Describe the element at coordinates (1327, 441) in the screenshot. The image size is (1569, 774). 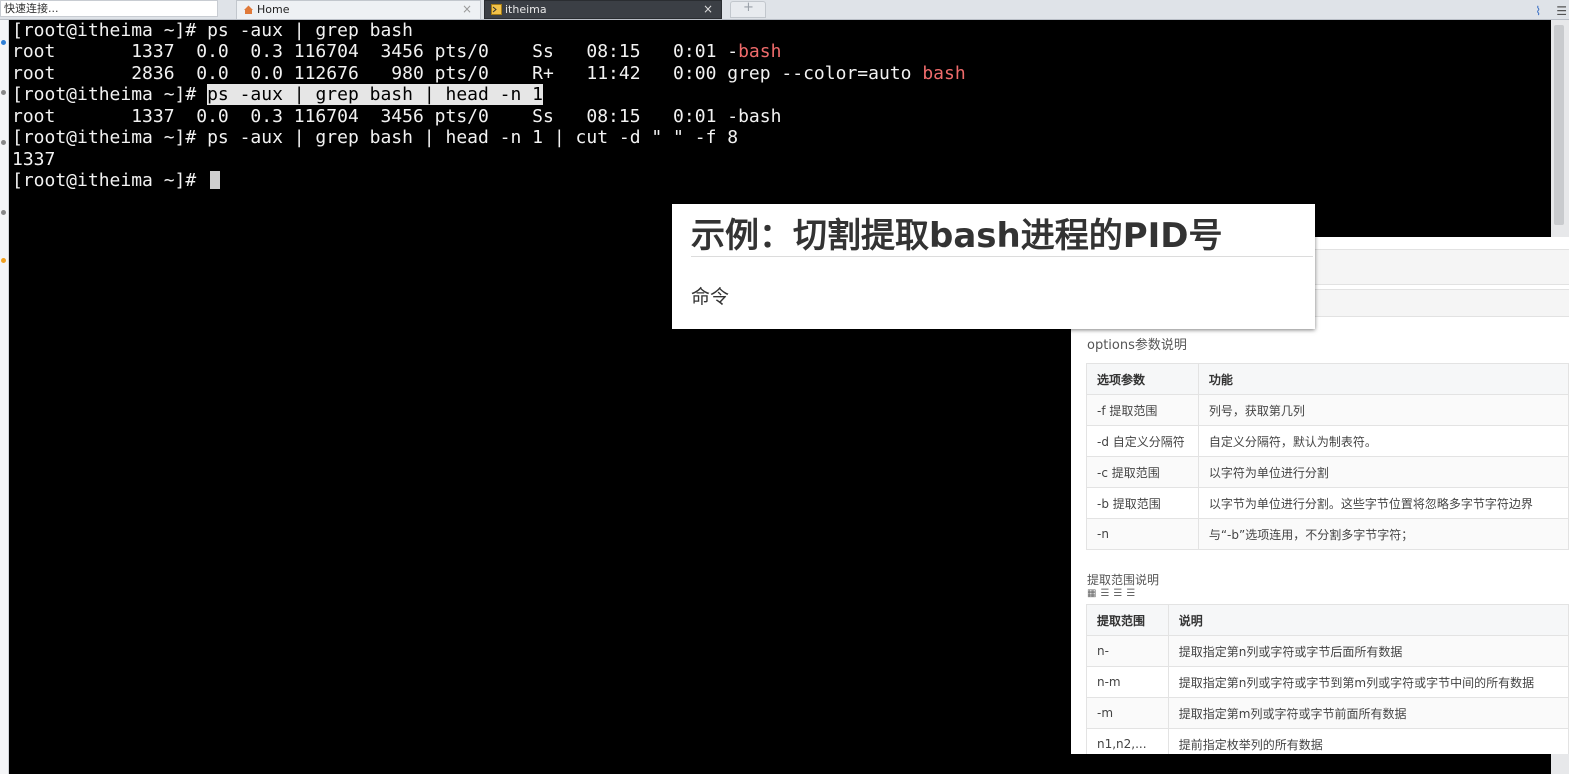
I see `table-row: -d 自定义分隔符 自定义分隔符，默认为制表符。` at that location.